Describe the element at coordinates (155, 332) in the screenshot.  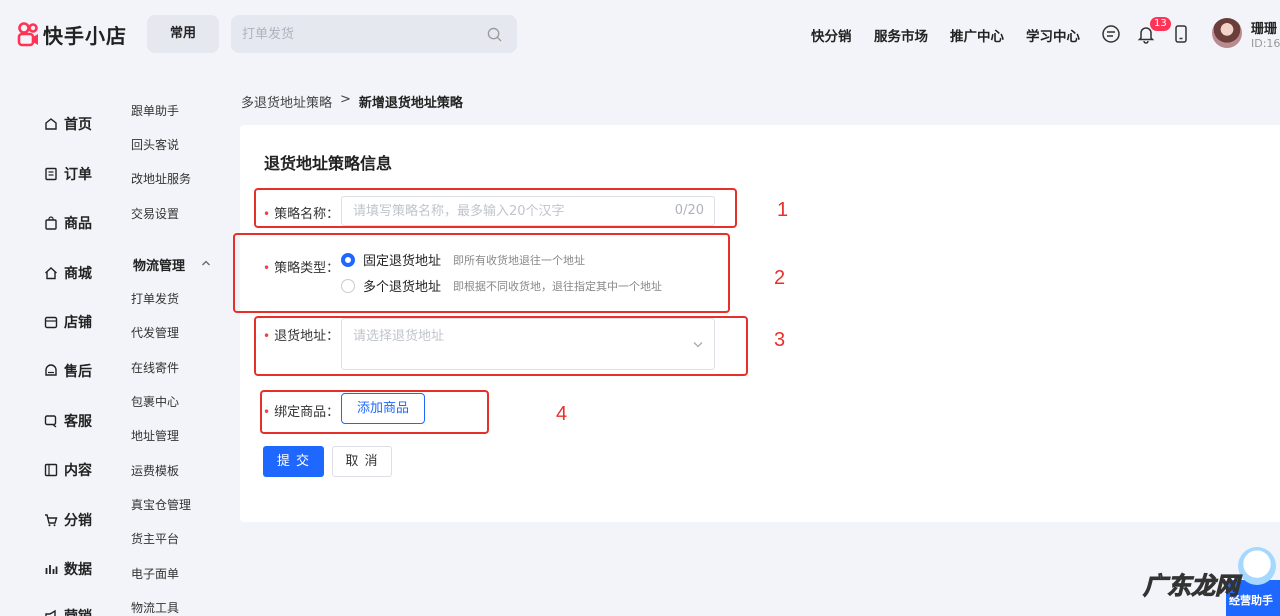
I see `subnav-dropship: 代发管理` at that location.